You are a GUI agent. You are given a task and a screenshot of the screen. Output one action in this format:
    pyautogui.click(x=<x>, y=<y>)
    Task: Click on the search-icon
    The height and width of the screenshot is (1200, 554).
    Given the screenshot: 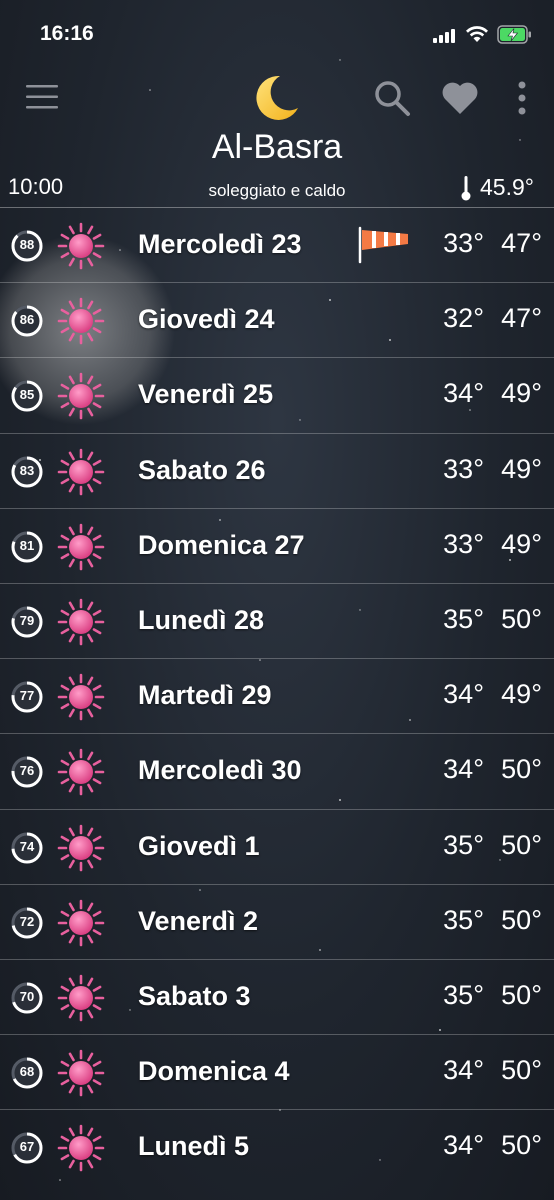 What is the action you would take?
    pyautogui.click(x=392, y=98)
    